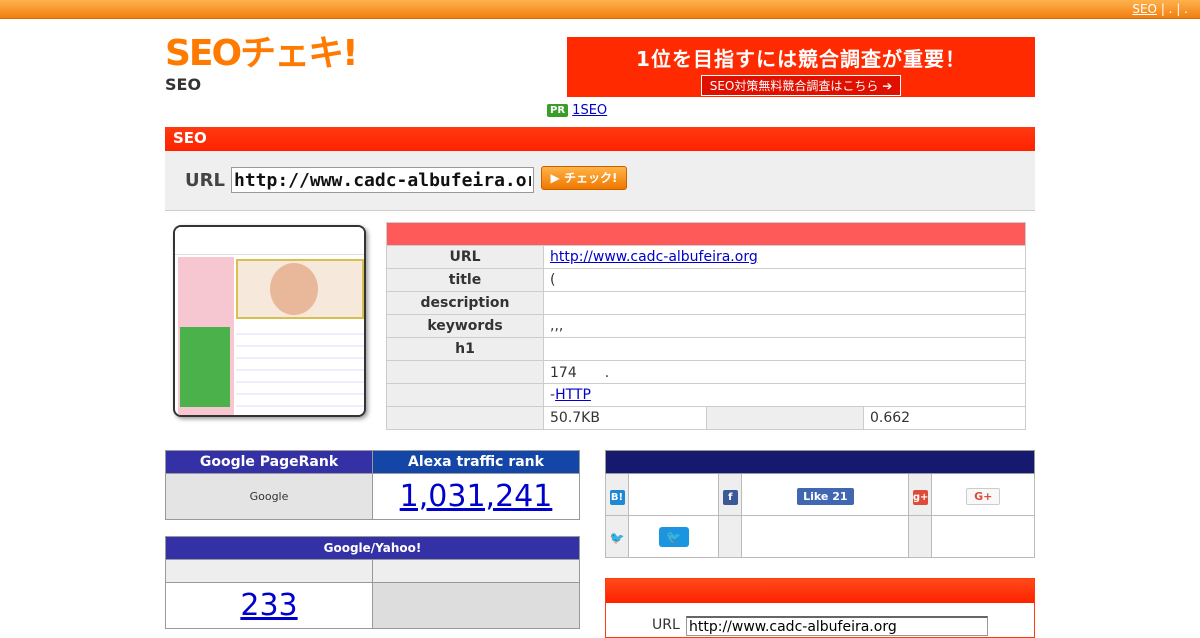 This screenshot has height=638, width=1200. Describe the element at coordinates (600, 139) in the screenshot. I see `seo-section-title: SEO` at that location.